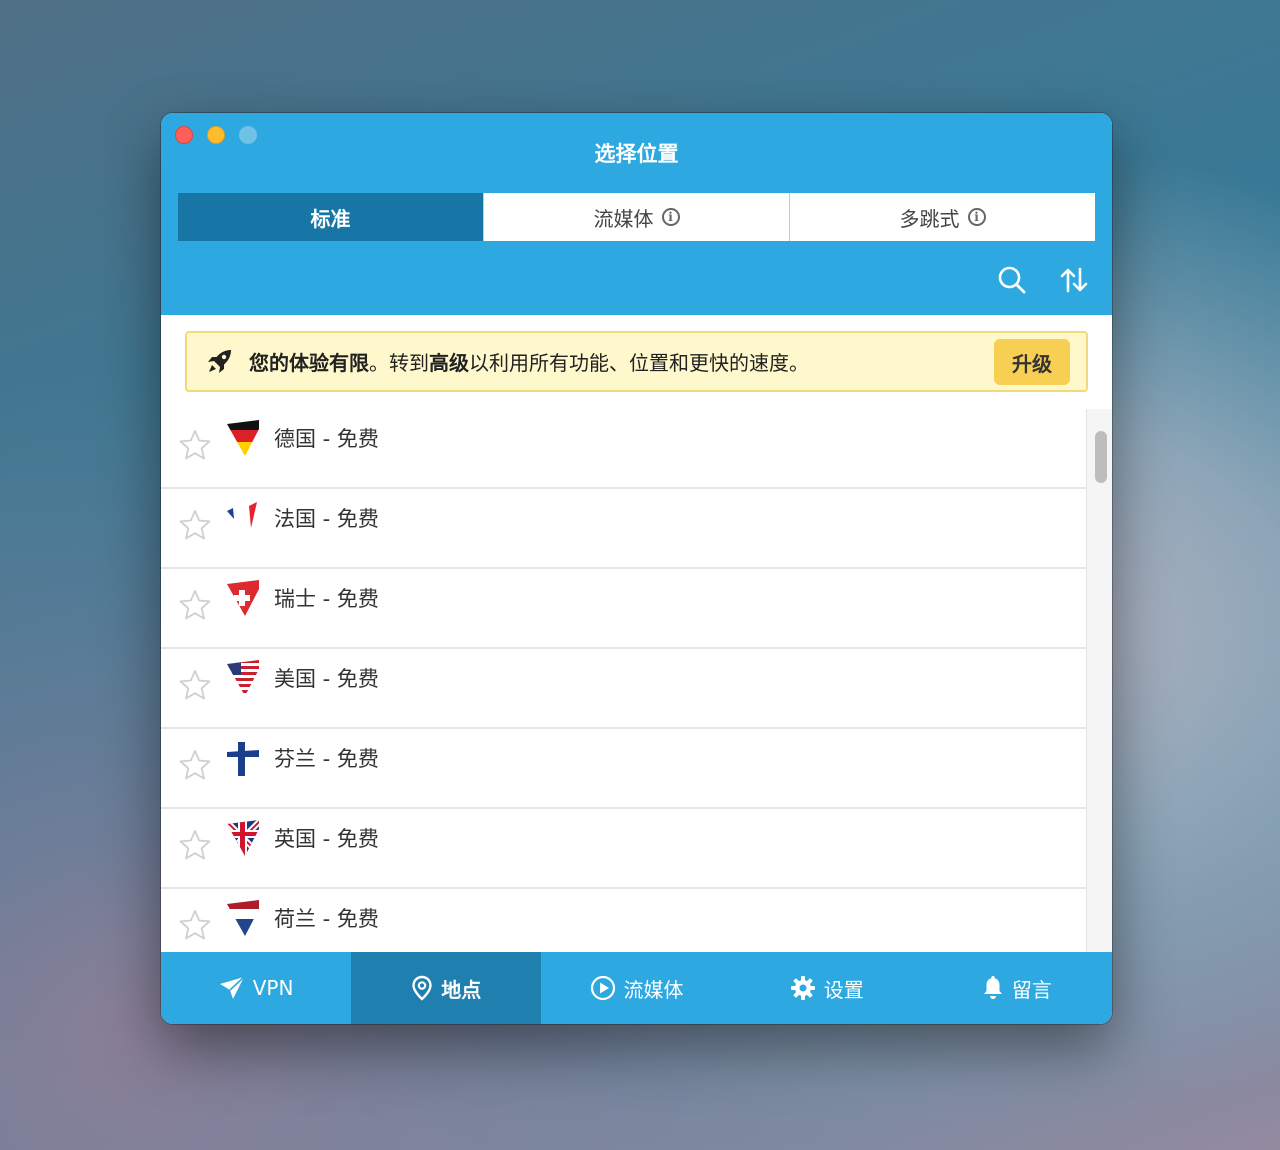 This screenshot has height=1150, width=1280. I want to click on nav-streaming: 流媒体, so click(636, 988).